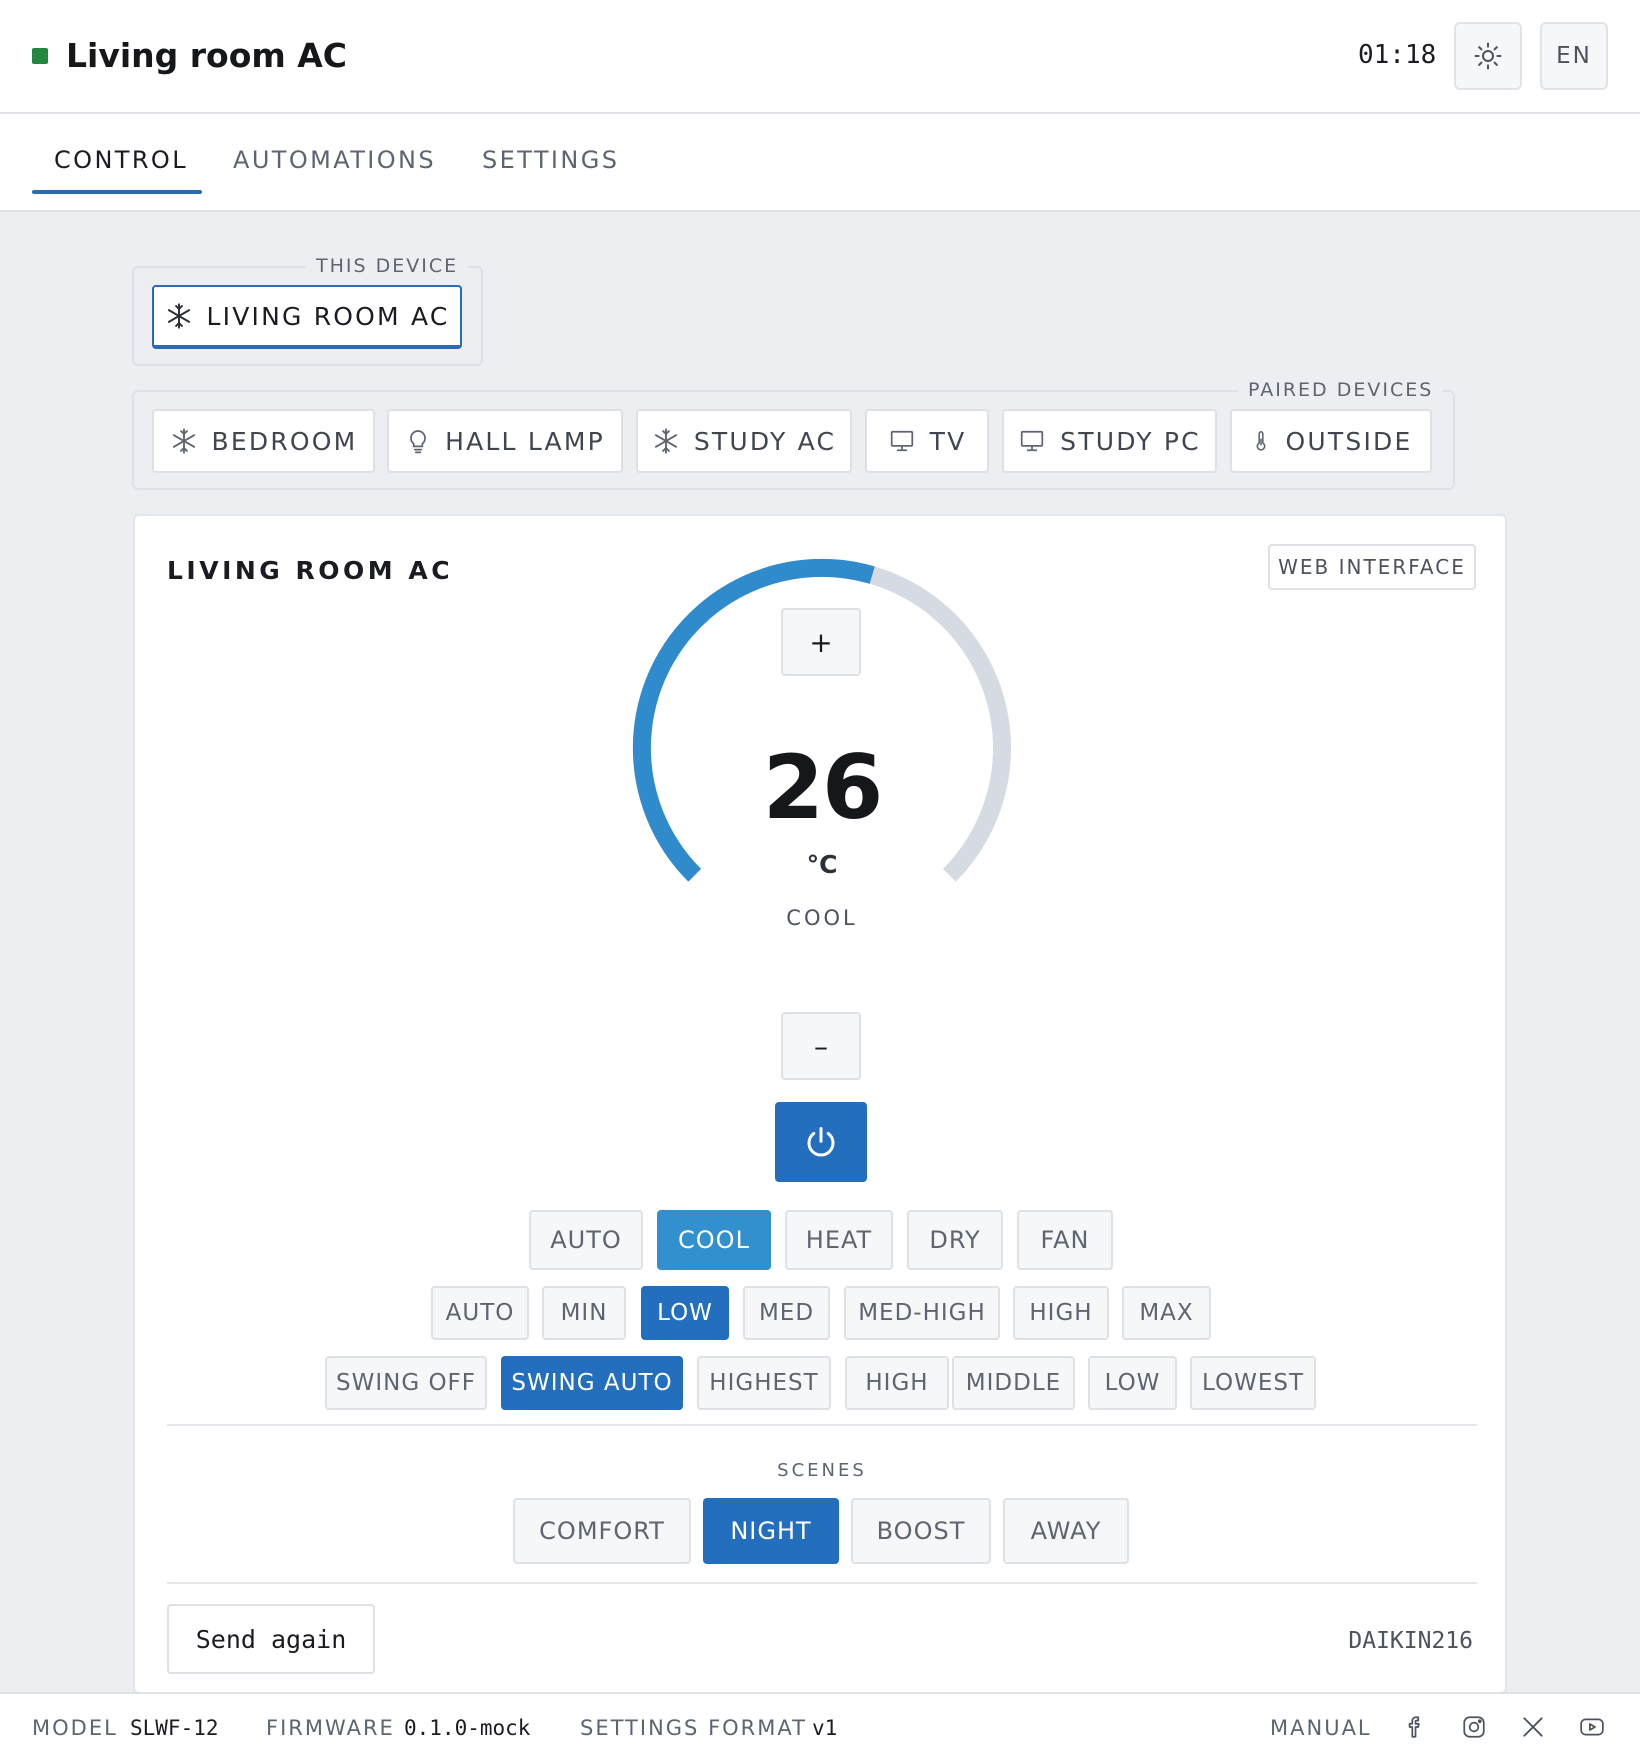  Describe the element at coordinates (820, 163) in the screenshot. I see `tab-bar: CONTROL AUTOMATIONS SETTINGS` at that location.